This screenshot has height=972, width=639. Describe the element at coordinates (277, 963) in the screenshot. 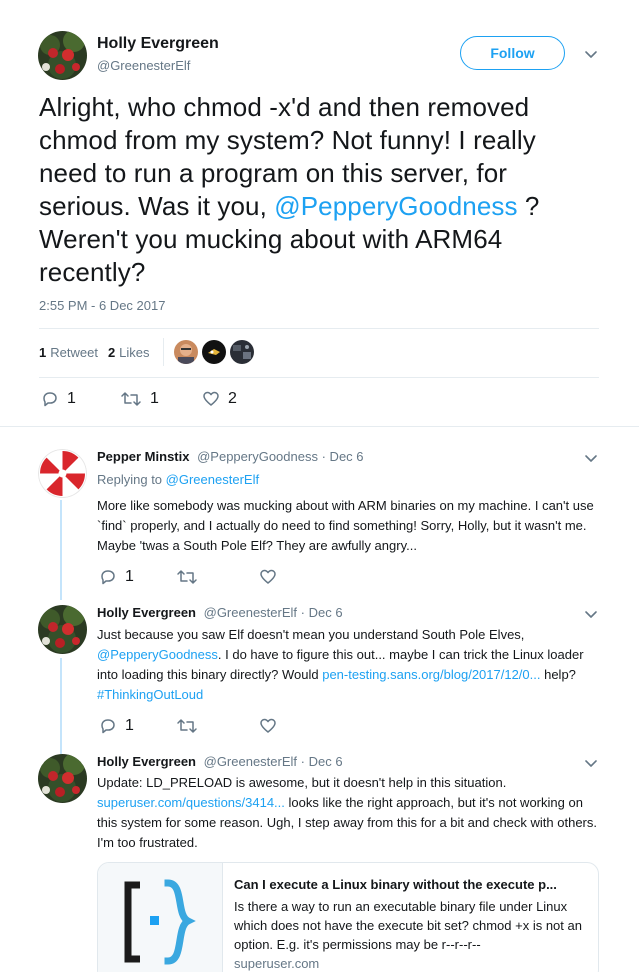

I see `card-domain: superuser.com` at that location.